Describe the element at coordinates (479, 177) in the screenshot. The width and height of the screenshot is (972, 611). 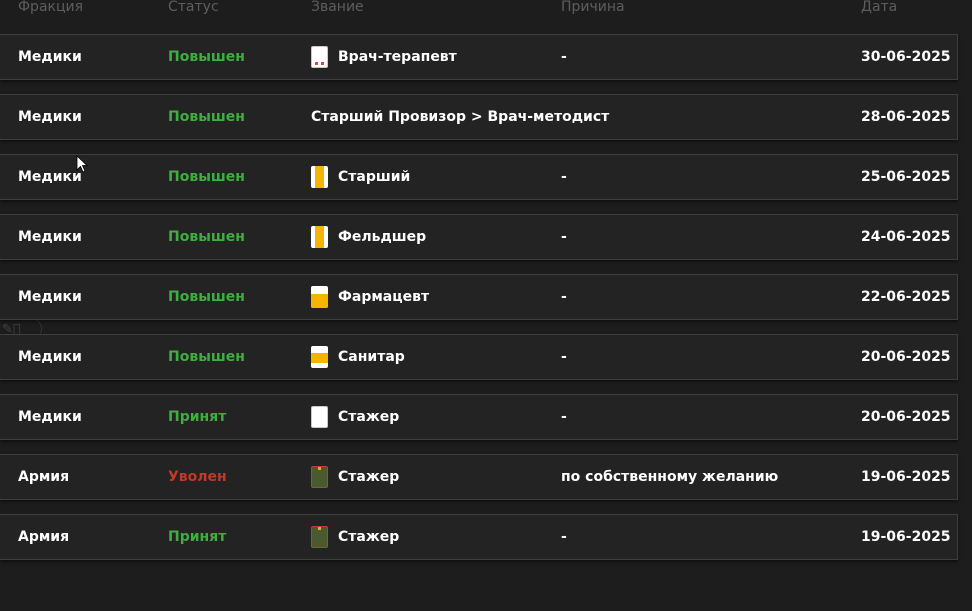
I see `table-row: Медики Повышен Старший - 25-06-2025` at that location.